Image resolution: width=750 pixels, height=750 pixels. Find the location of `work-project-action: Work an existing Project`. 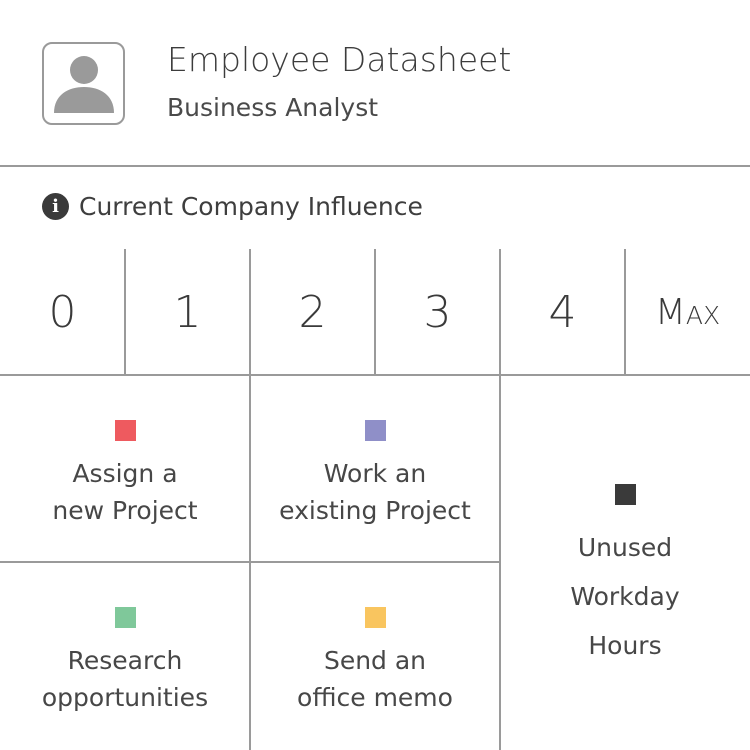

work-project-action: Work an existing Project is located at coordinates (375, 474).